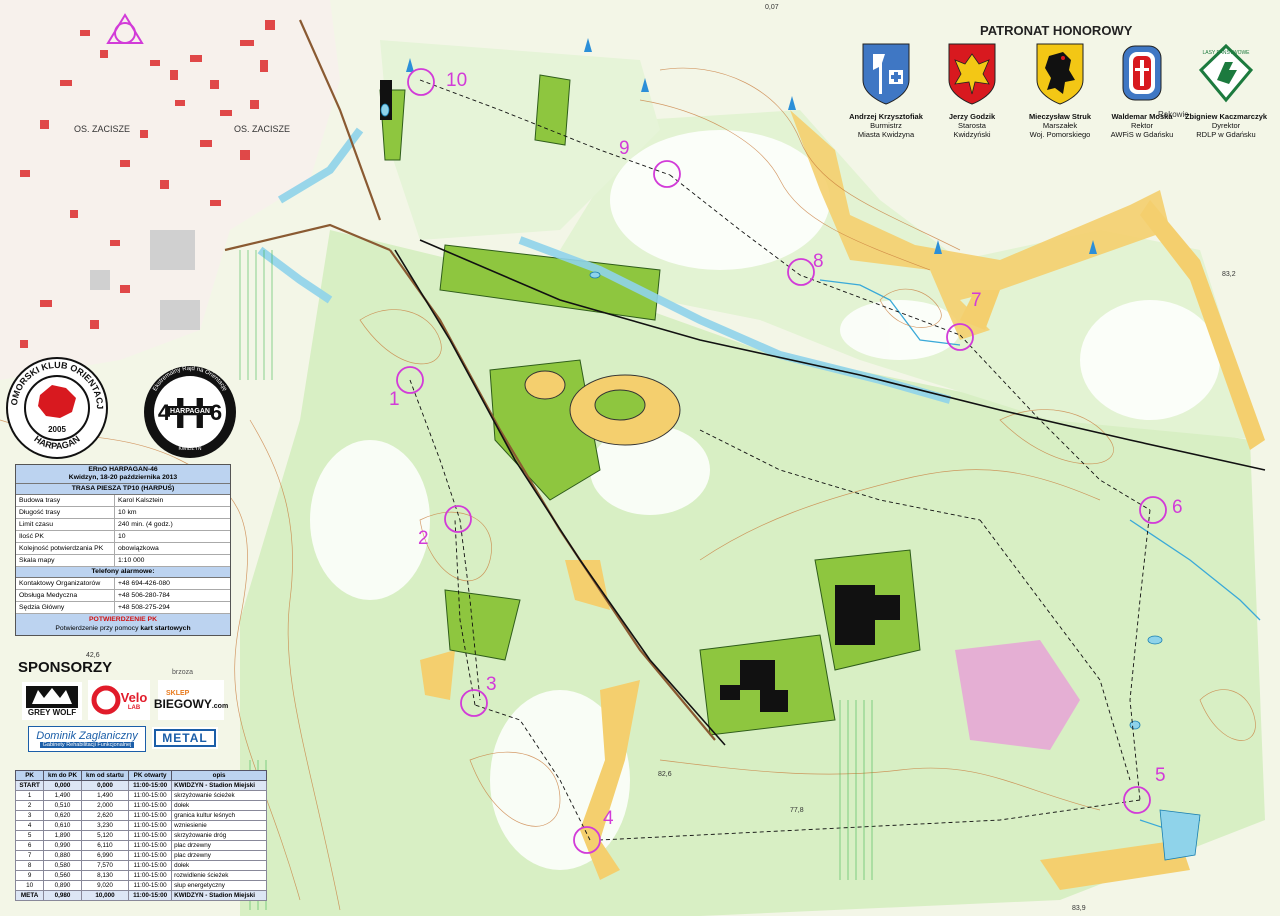 This screenshot has width=1280, height=916. What do you see at coordinates (62, 885) in the screenshot?
I see `table-cell: 0,890` at bounding box center [62, 885].